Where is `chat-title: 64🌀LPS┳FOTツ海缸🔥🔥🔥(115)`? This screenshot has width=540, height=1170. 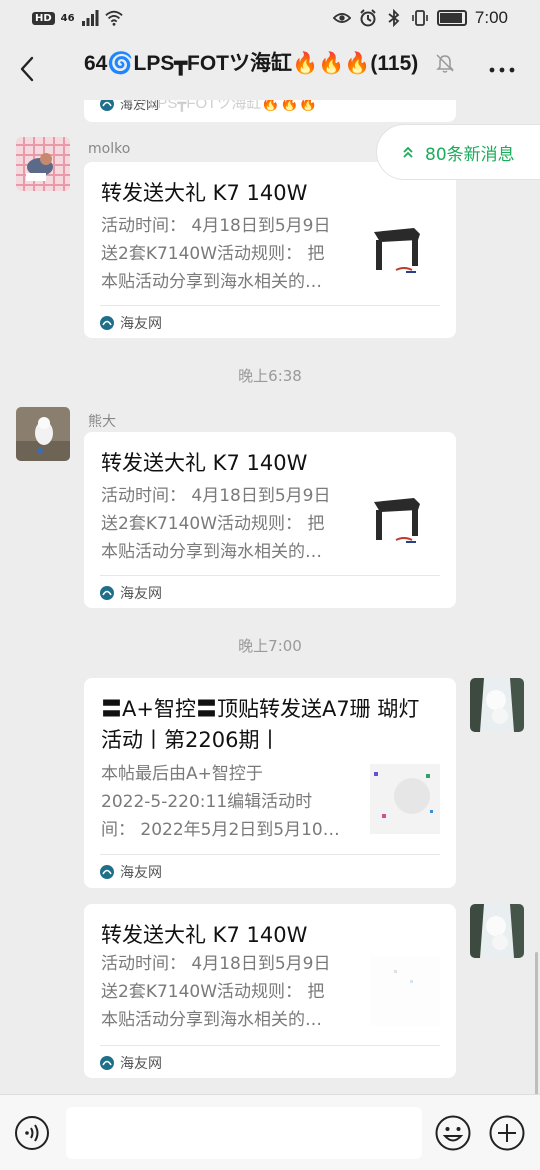 chat-title: 64🌀LPS┳FOTツ海缸🔥🔥🔥(115) is located at coordinates (251, 63).